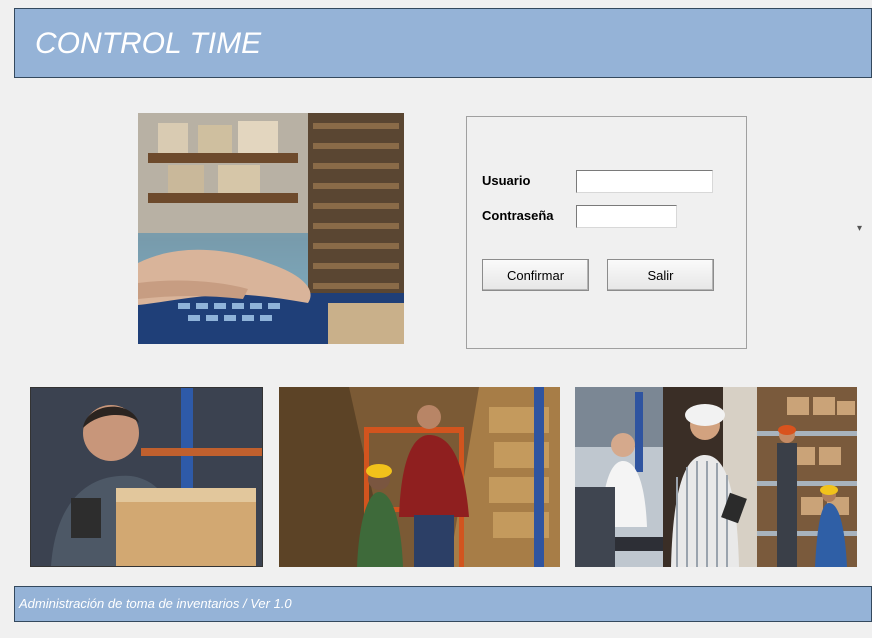 The height and width of the screenshot is (638, 877). I want to click on app-title: CONTROL TIME, so click(148, 43).